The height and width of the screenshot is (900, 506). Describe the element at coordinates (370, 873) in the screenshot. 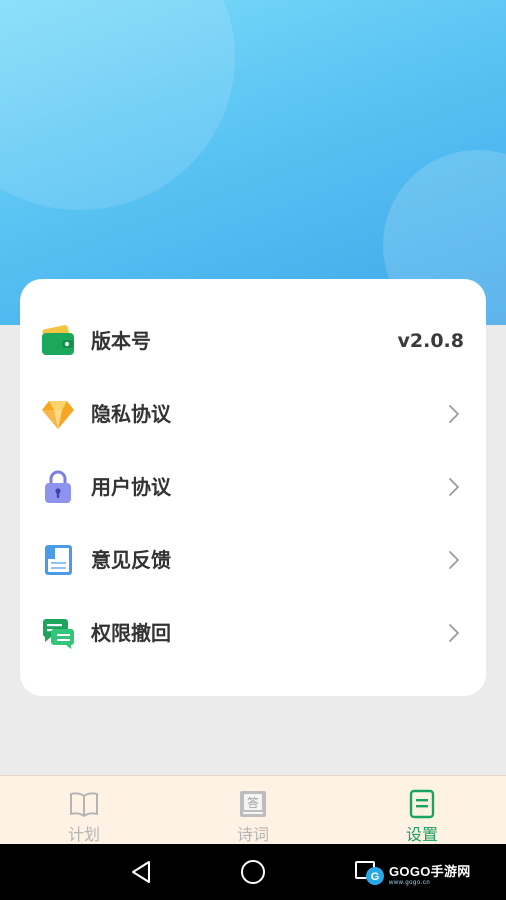

I see `recents-icon: G` at that location.